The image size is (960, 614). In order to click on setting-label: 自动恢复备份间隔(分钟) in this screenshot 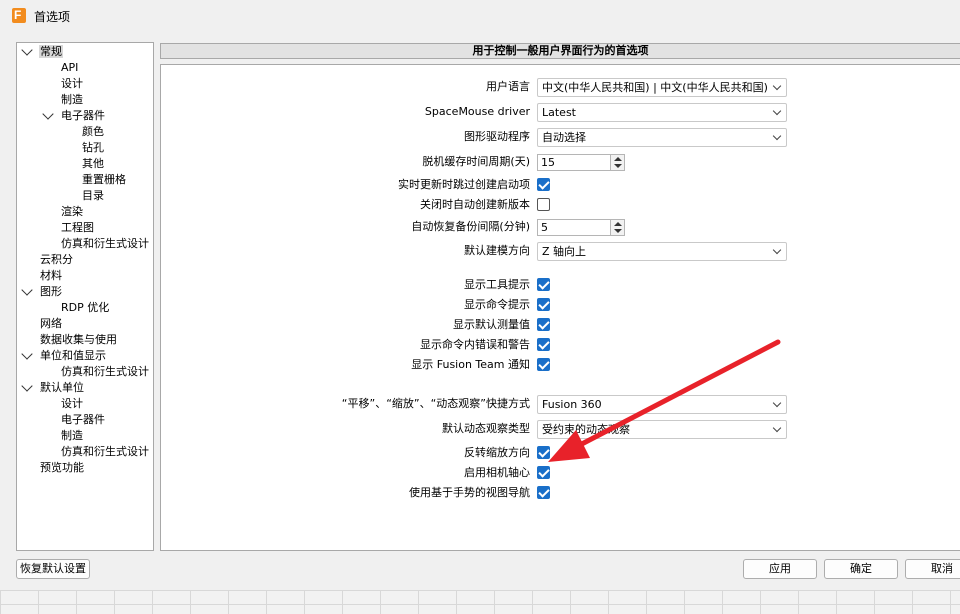, I will do `click(470, 226)`.